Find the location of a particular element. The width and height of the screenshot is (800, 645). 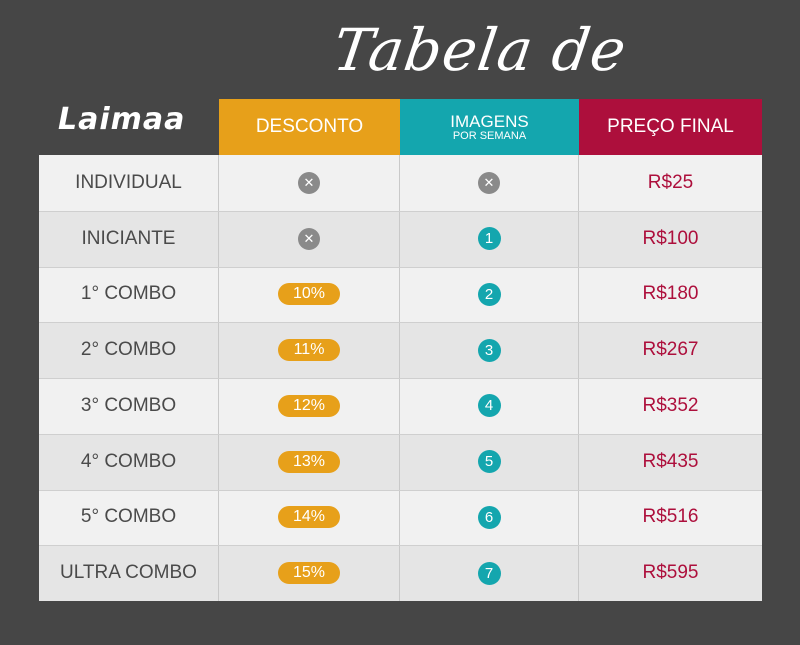

price-cell: R$180 is located at coordinates (670, 295).